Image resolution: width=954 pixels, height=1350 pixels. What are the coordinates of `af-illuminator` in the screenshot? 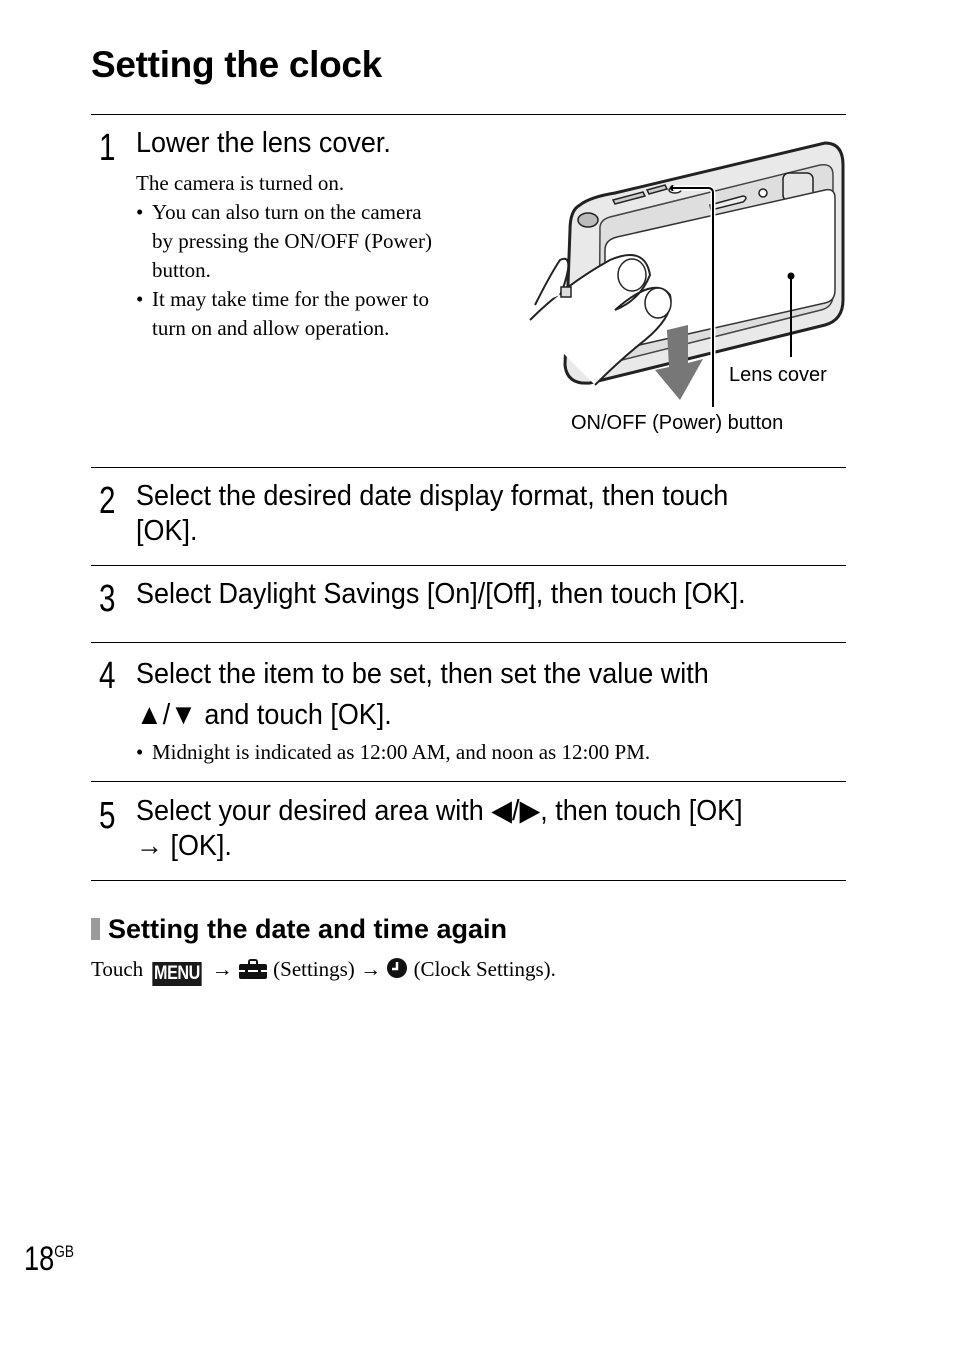 It's located at (763, 193).